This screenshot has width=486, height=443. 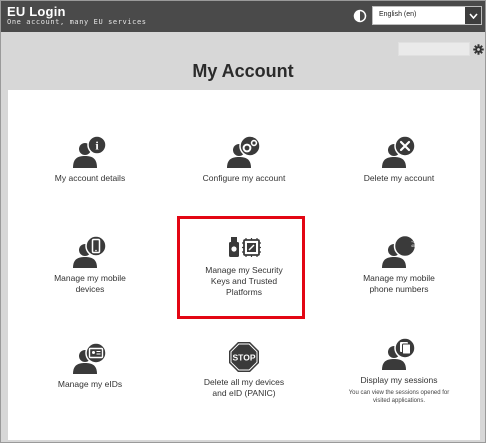 I want to click on tile-delete-my-account: Delete my account, so click(x=399, y=159).